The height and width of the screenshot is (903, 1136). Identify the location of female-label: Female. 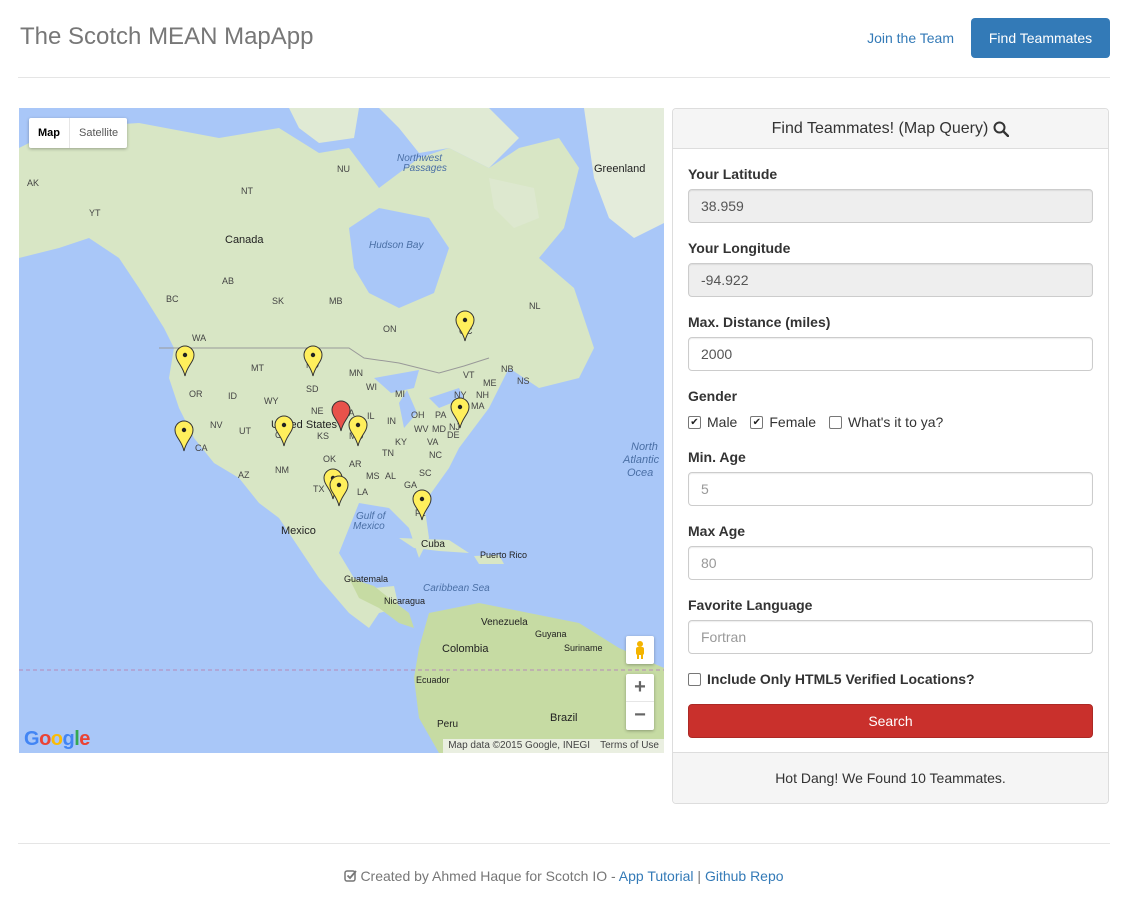
(793, 422).